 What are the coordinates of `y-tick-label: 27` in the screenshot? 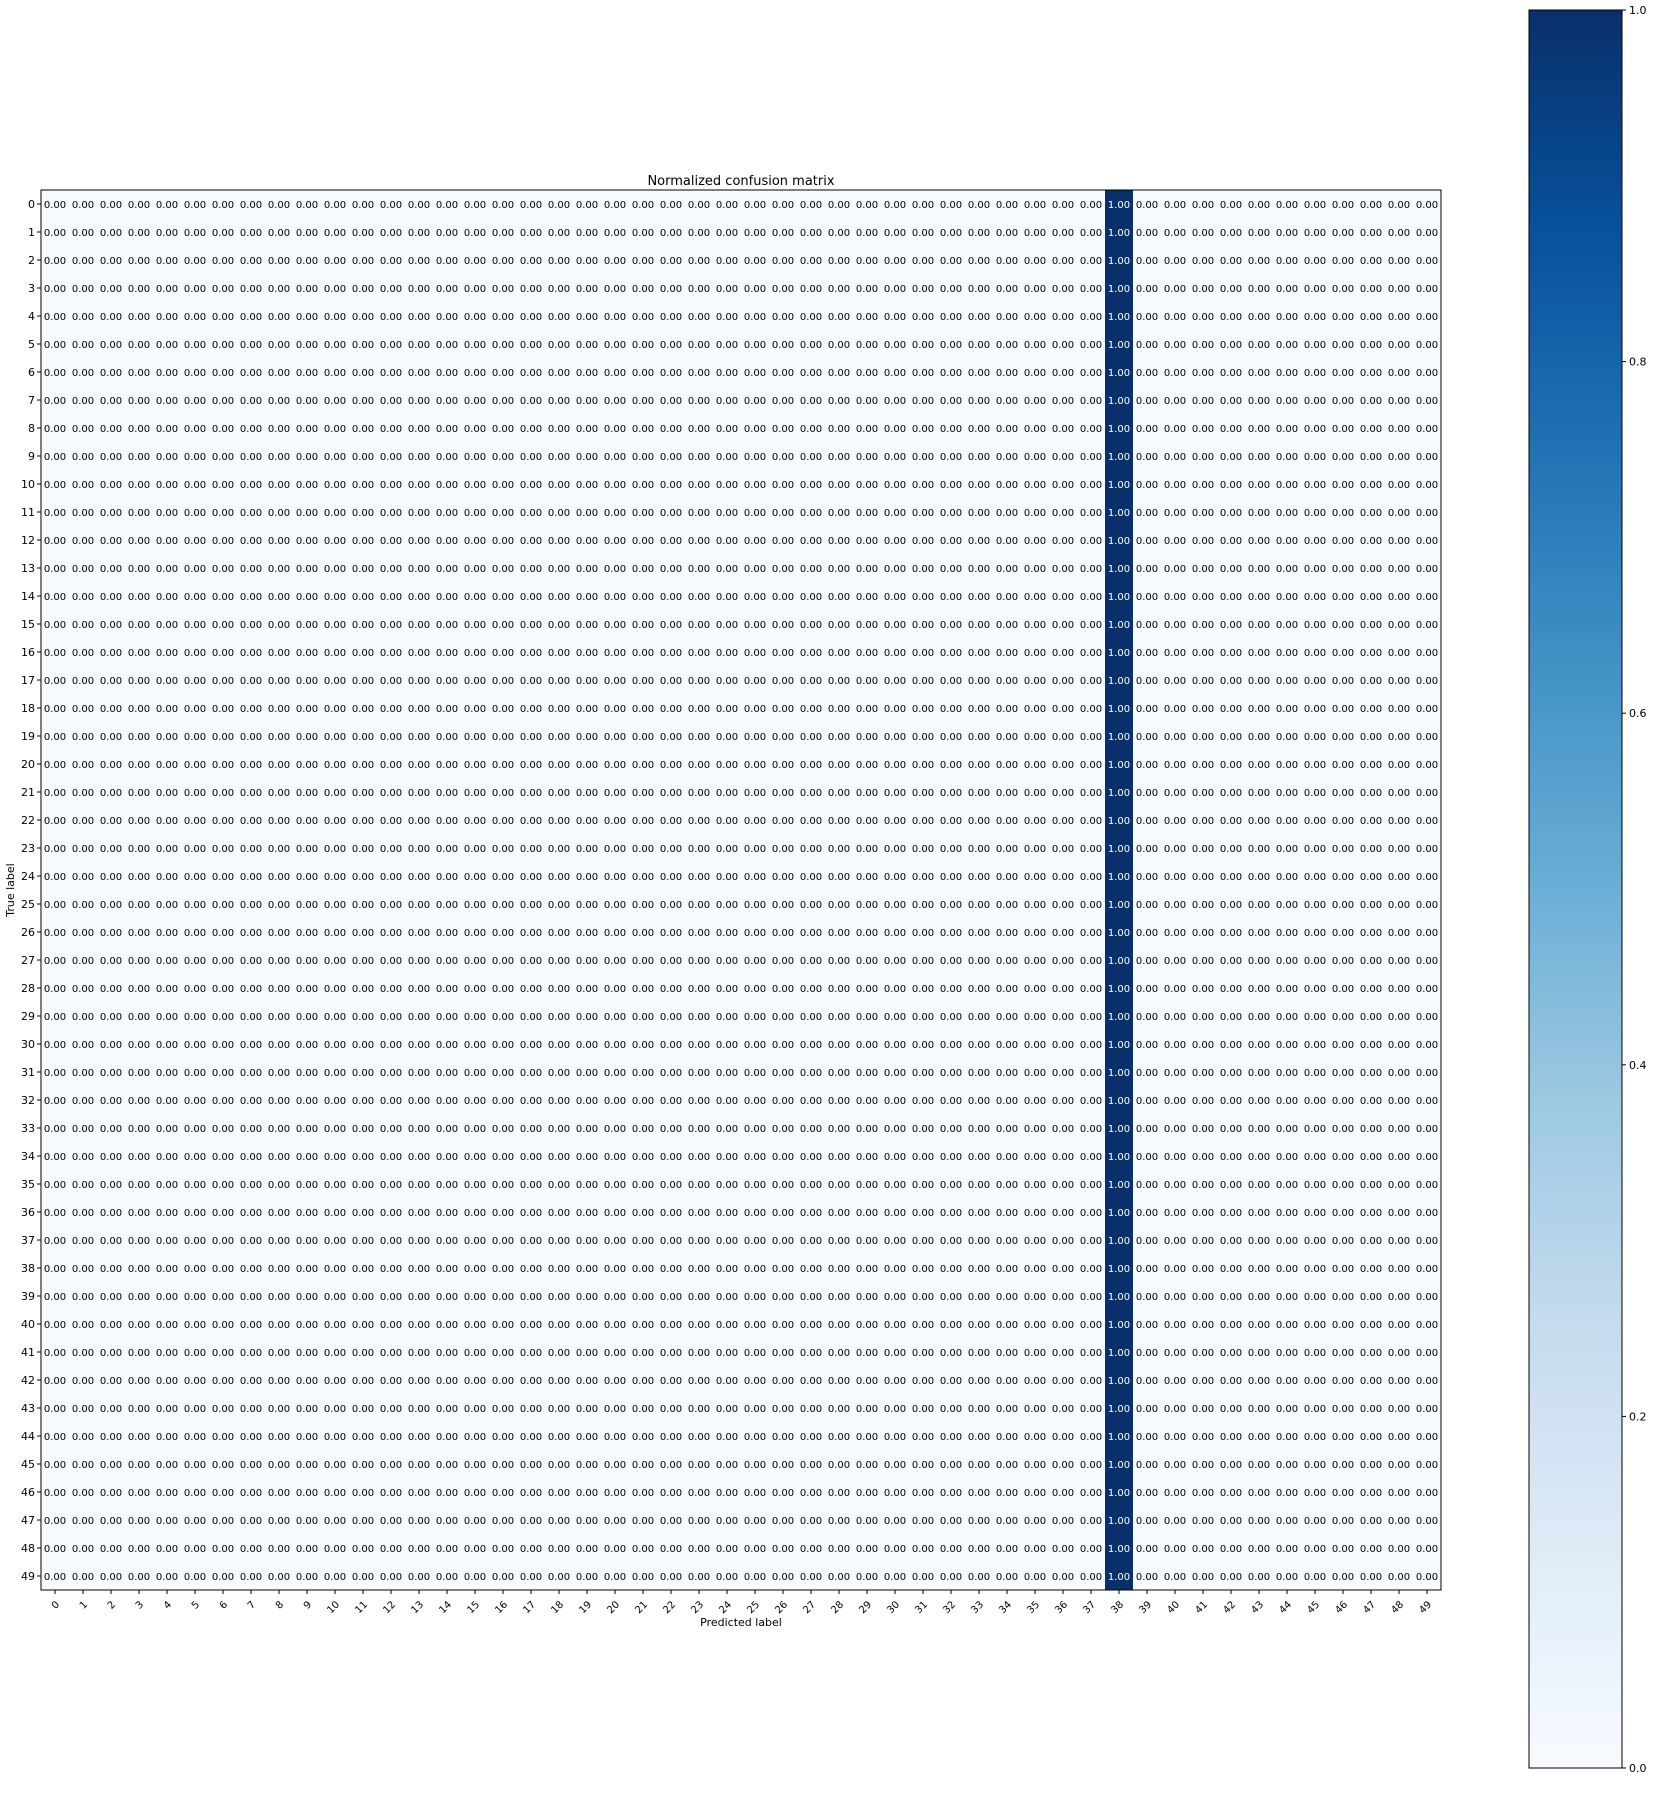 It's located at (28, 960).